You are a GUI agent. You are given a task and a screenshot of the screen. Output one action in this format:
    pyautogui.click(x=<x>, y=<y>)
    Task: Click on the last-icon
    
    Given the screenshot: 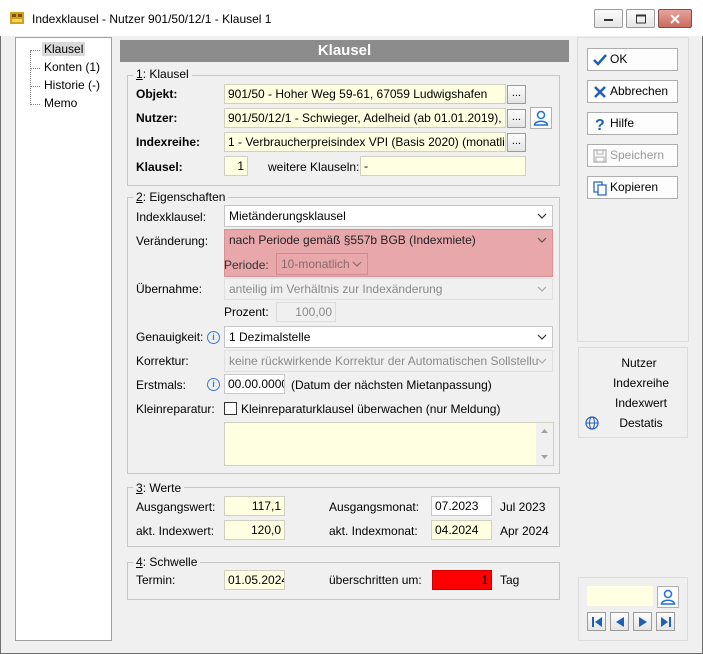 What is the action you would take?
    pyautogui.click(x=665, y=621)
    